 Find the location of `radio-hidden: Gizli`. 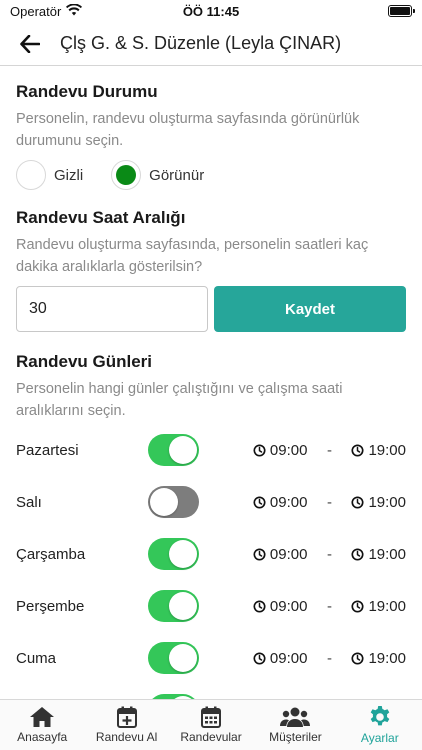

radio-hidden: Gizli is located at coordinates (49, 175).